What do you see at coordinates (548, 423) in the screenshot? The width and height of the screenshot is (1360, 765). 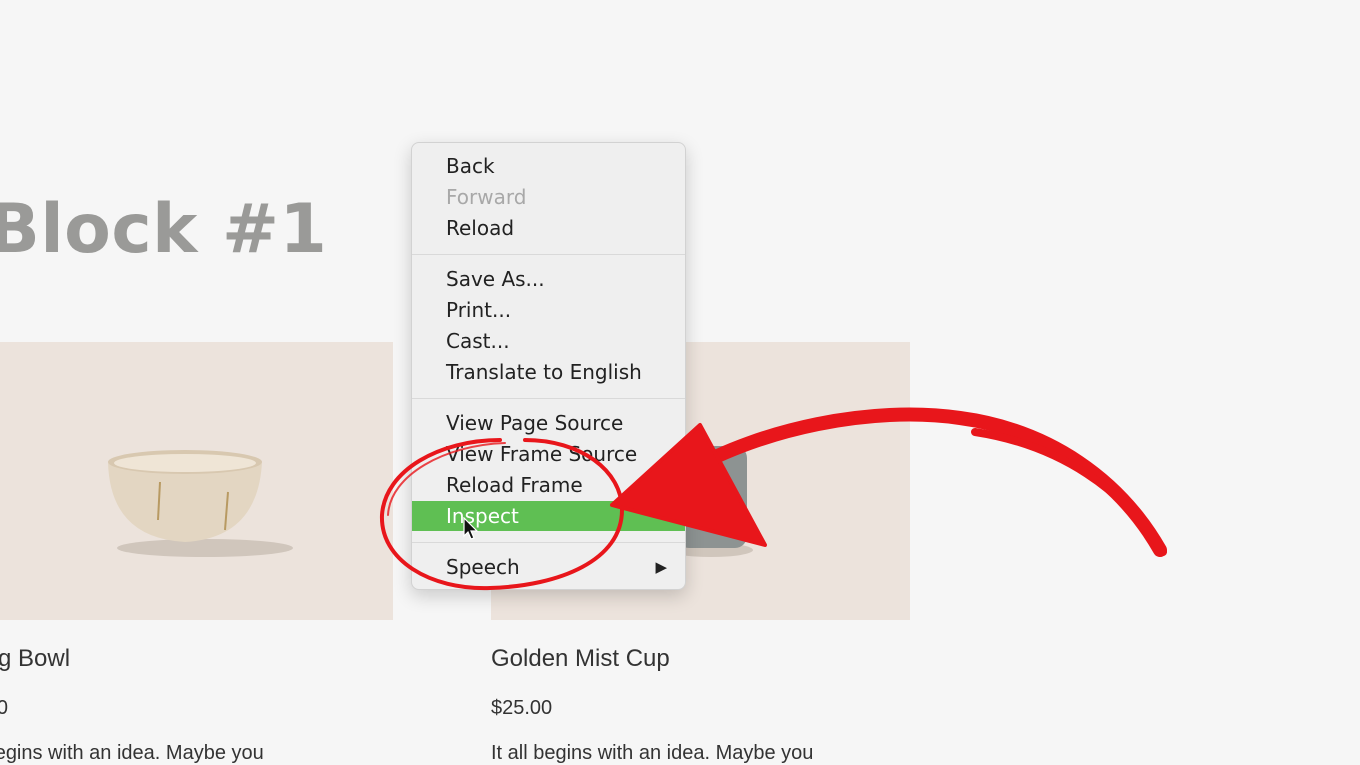 I see `menu-item-view-page-source: View Page Source` at bounding box center [548, 423].